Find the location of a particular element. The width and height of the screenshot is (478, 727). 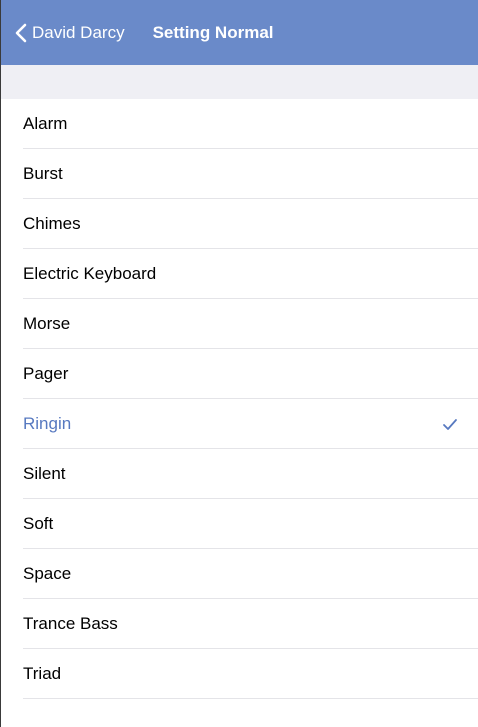

ringtone-label: Burst is located at coordinates (43, 173).